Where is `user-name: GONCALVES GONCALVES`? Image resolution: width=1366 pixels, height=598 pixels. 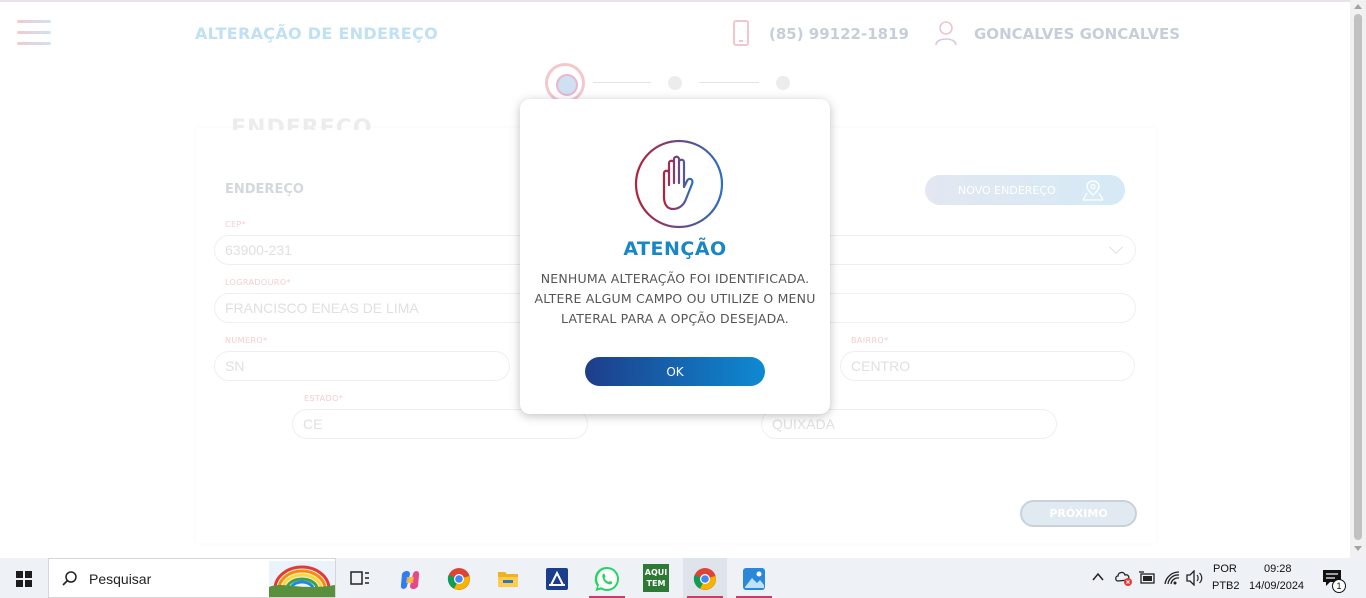
user-name: GONCALVES GONCALVES is located at coordinates (1077, 34).